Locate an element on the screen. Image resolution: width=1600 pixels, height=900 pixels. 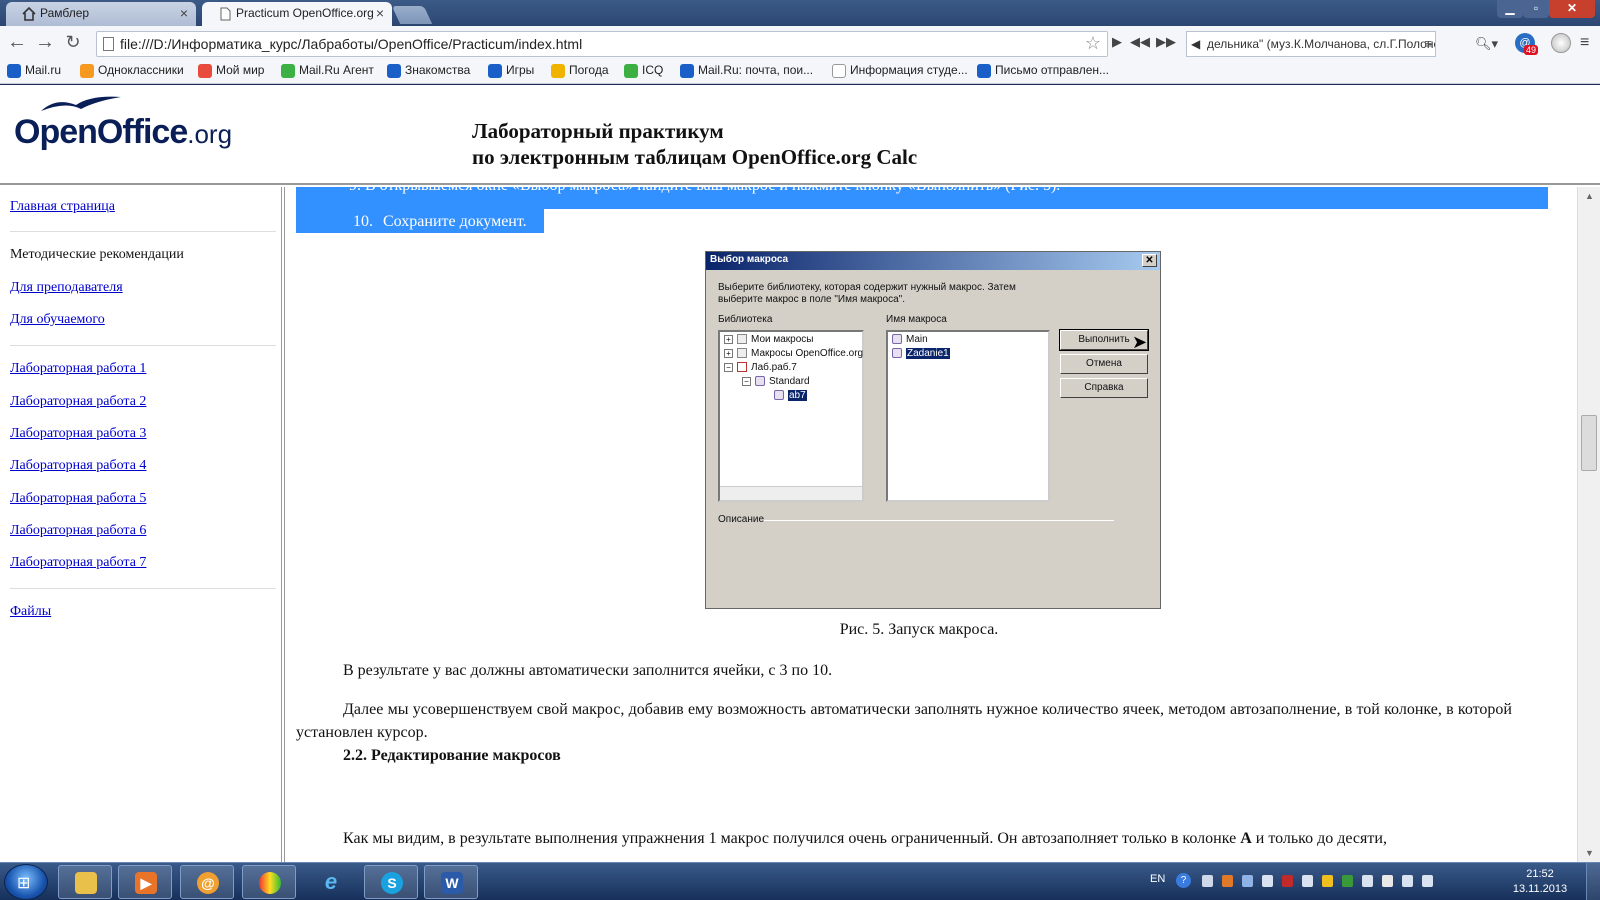
home-icon is located at coordinates (29, 14).